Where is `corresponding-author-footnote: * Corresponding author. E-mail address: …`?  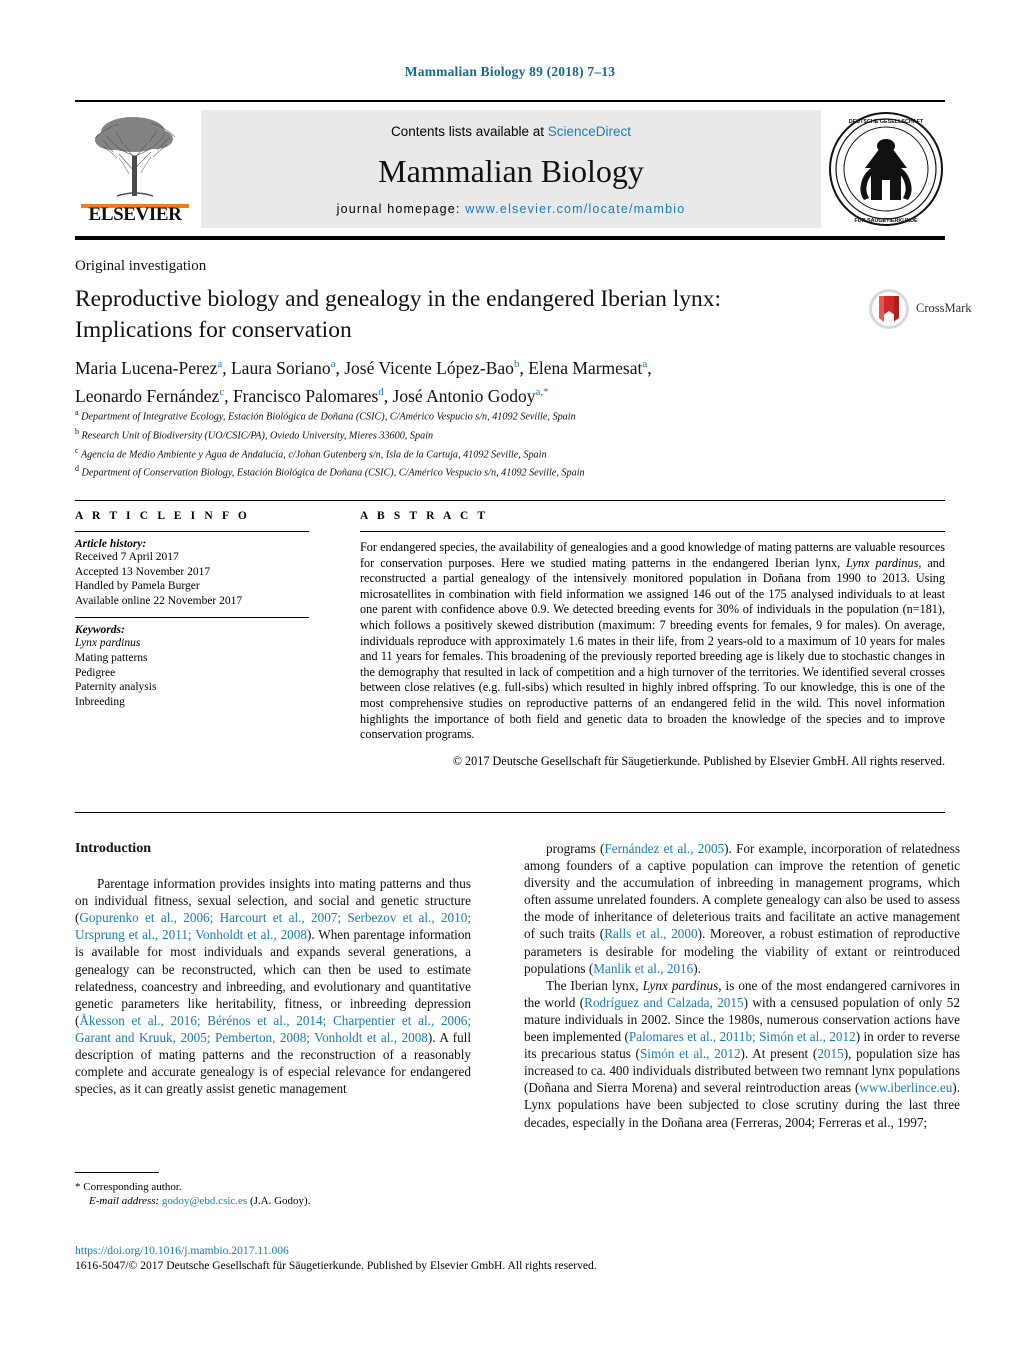
corresponding-author-footnote: * Corresponding author. E-mail address: … is located at coordinates (273, 1190).